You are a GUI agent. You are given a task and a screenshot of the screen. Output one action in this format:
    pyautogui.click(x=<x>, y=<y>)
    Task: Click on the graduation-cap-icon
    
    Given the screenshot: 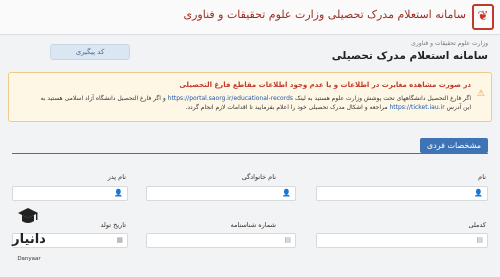 What is the action you would take?
    pyautogui.click(x=28, y=215)
    